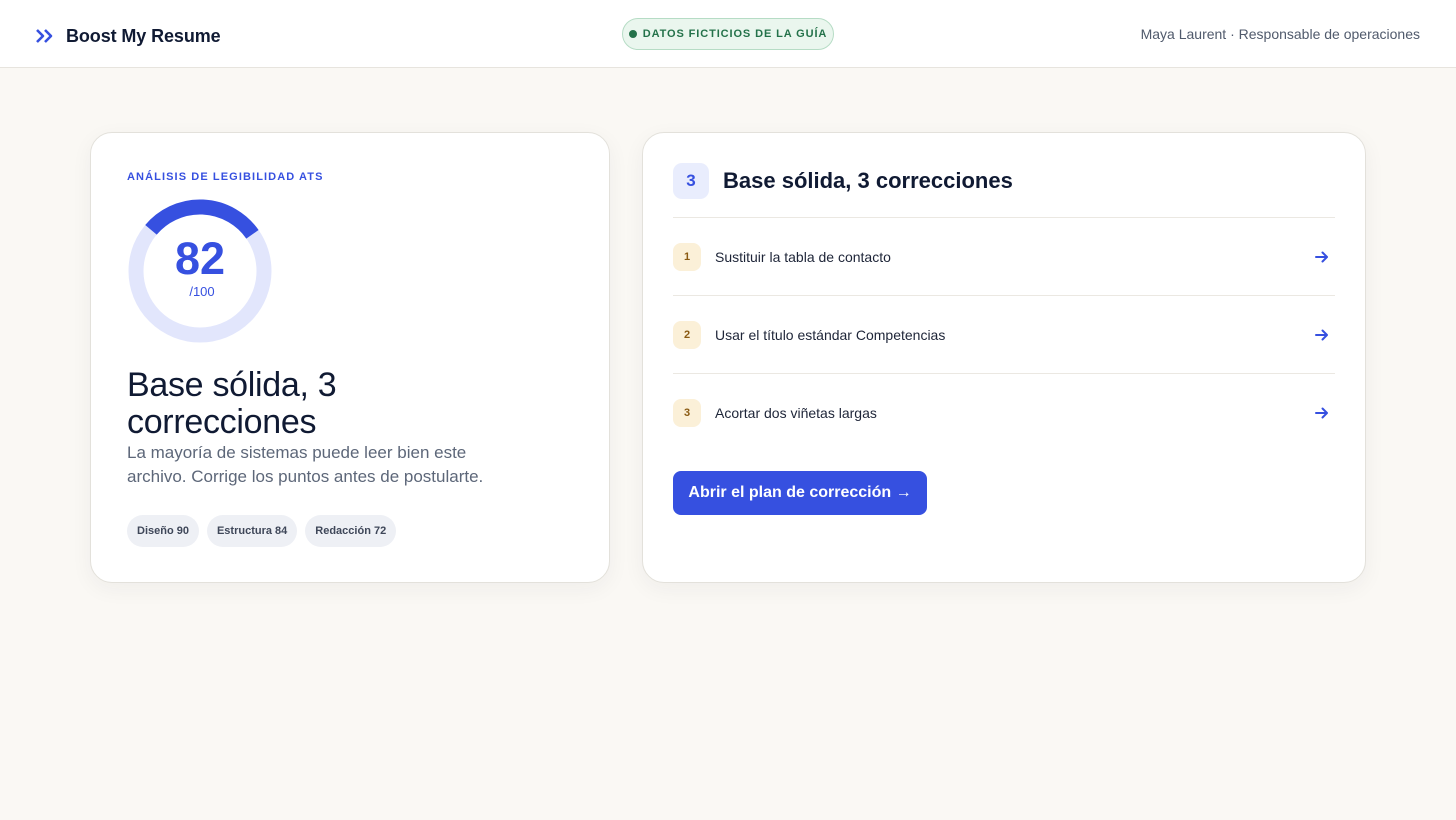 The image size is (1456, 820). I want to click on sub-score-chips: Diseño 90 Estructura 84 Redacción 72, so click(262, 531).